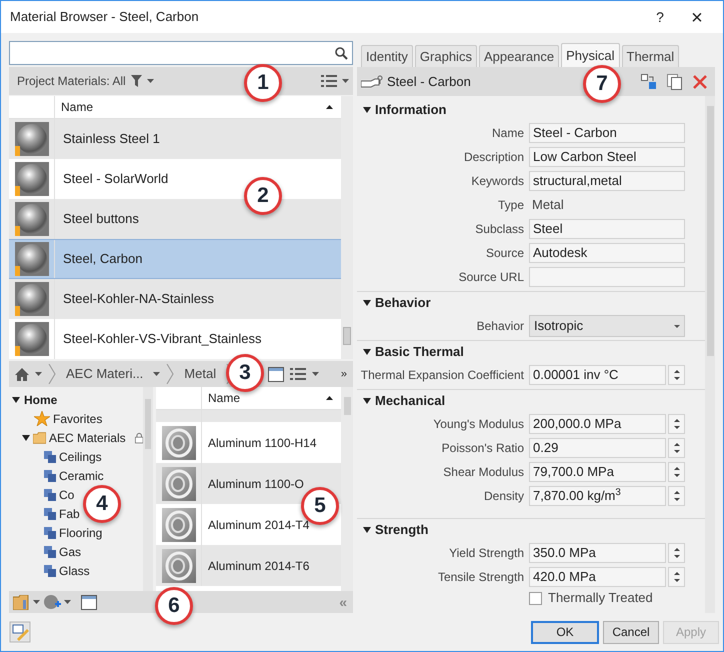 The width and height of the screenshot is (724, 652). I want to click on breadcrumb-item: Metal, so click(200, 374).